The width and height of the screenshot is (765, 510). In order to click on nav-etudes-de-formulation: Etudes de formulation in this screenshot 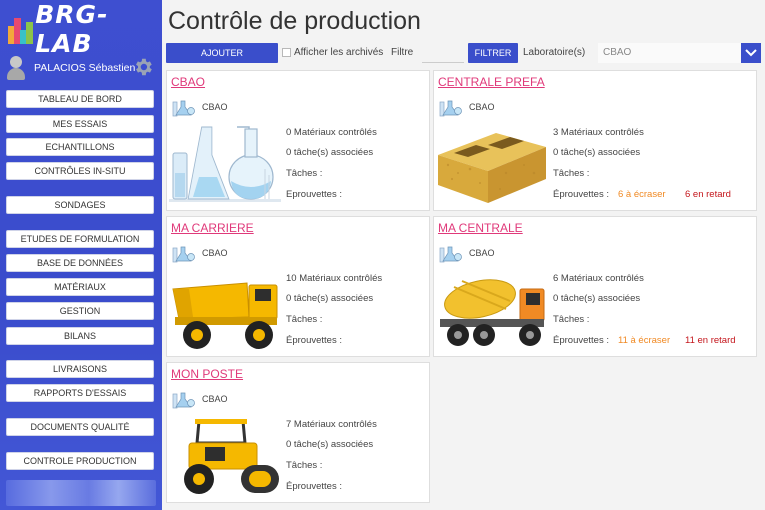, I will do `click(80, 239)`.